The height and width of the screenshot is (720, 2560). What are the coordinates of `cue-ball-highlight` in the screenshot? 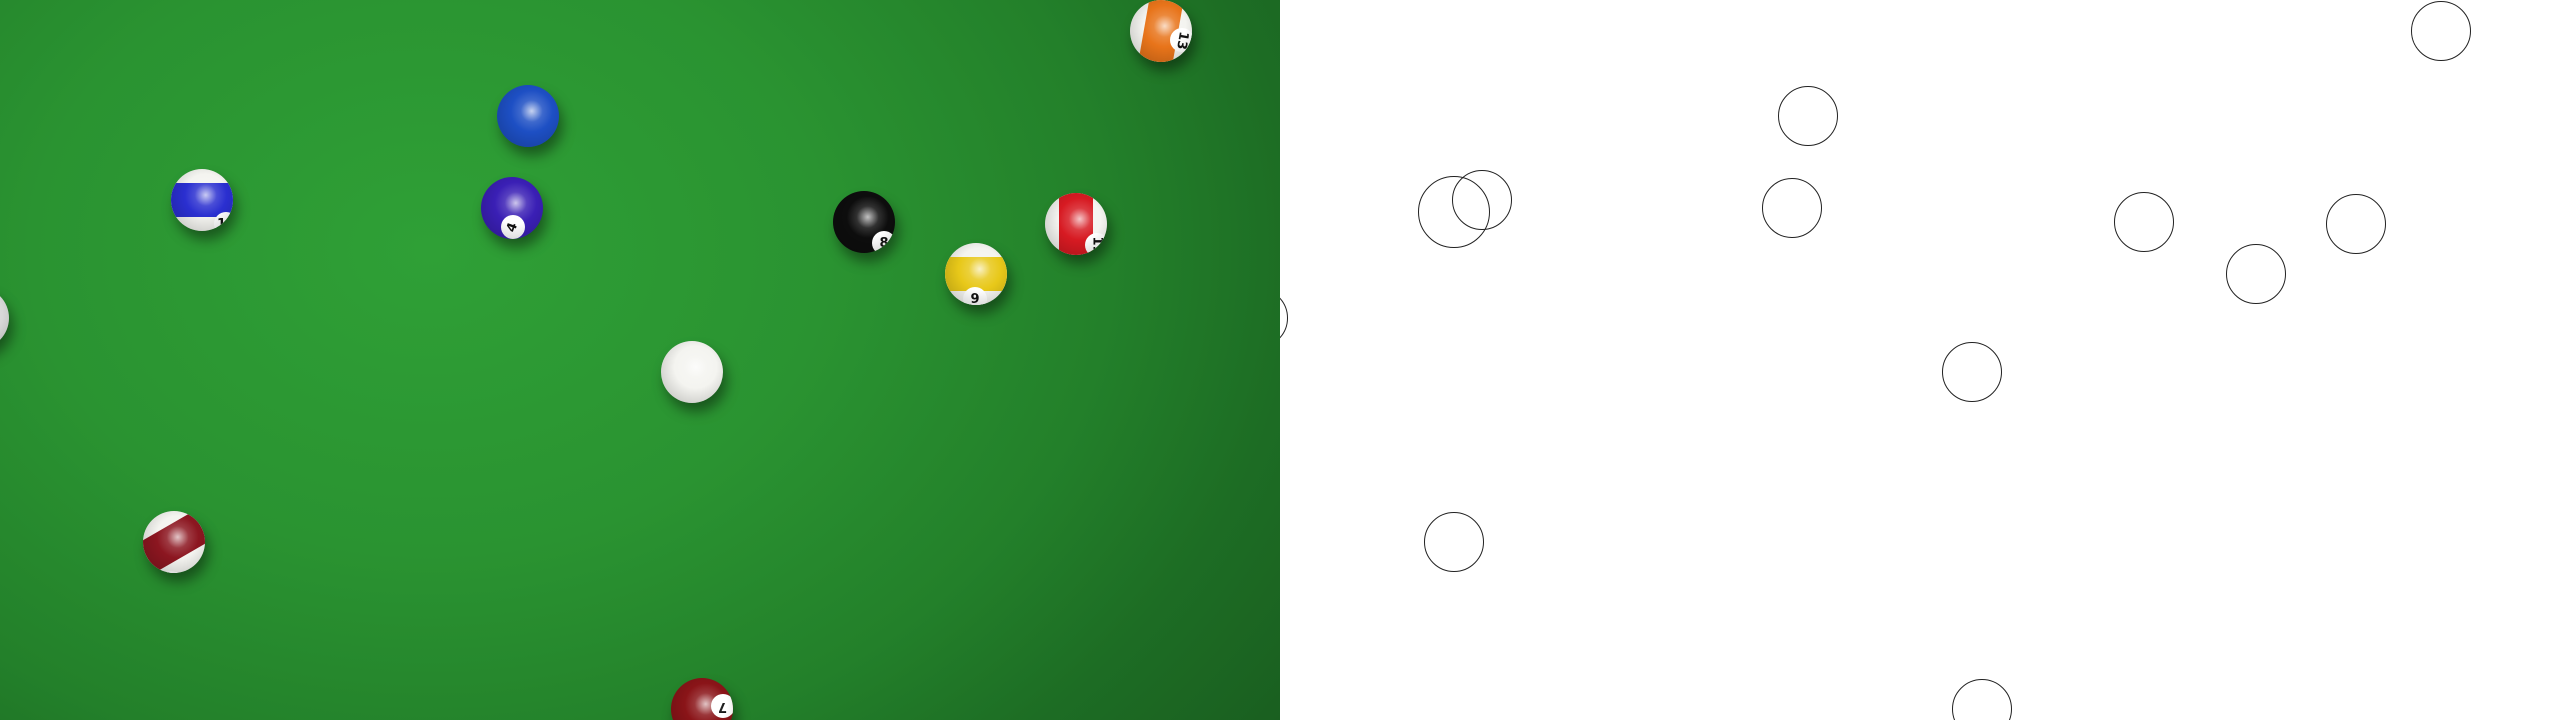 It's located at (692, 372).